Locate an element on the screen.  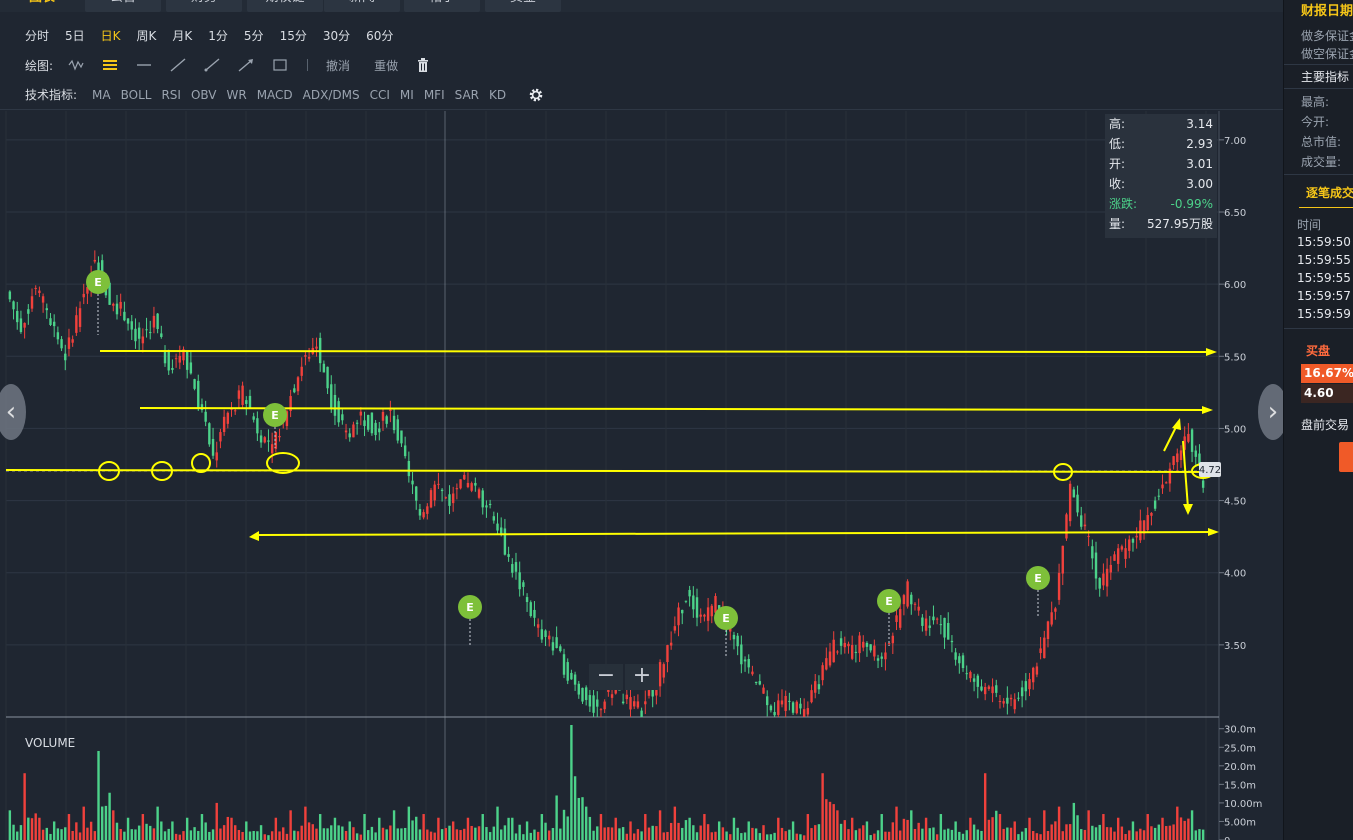
redo-button: 重做 is located at coordinates (386, 65).